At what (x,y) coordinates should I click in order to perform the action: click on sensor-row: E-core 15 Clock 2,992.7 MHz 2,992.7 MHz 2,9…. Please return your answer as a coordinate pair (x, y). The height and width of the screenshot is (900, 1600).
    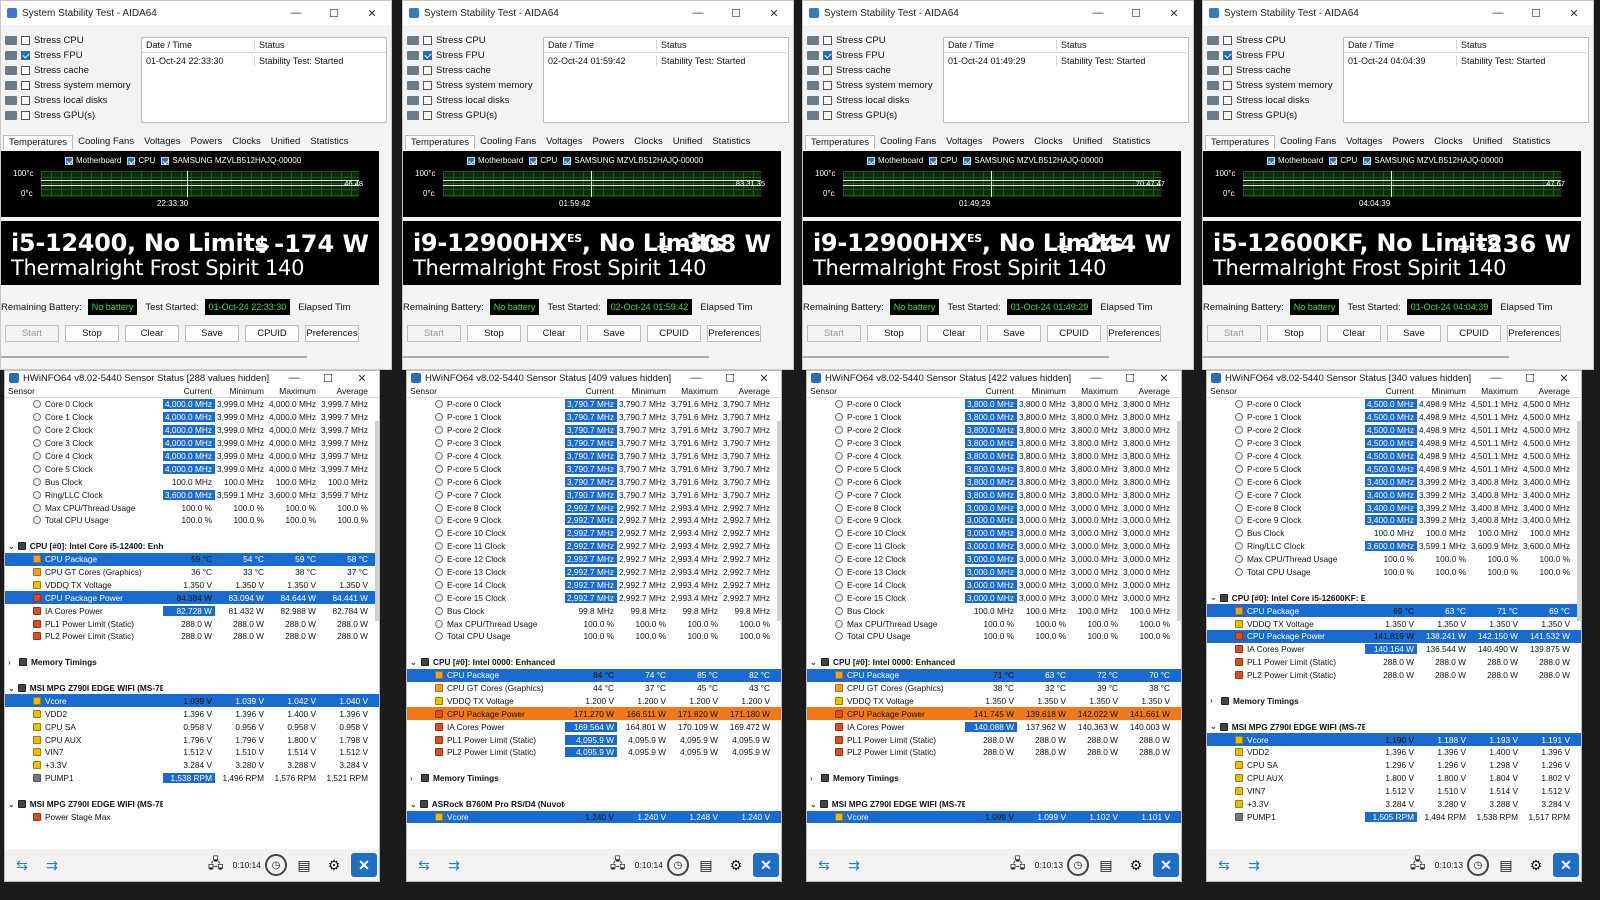
    Looking at the image, I should click on (594, 597).